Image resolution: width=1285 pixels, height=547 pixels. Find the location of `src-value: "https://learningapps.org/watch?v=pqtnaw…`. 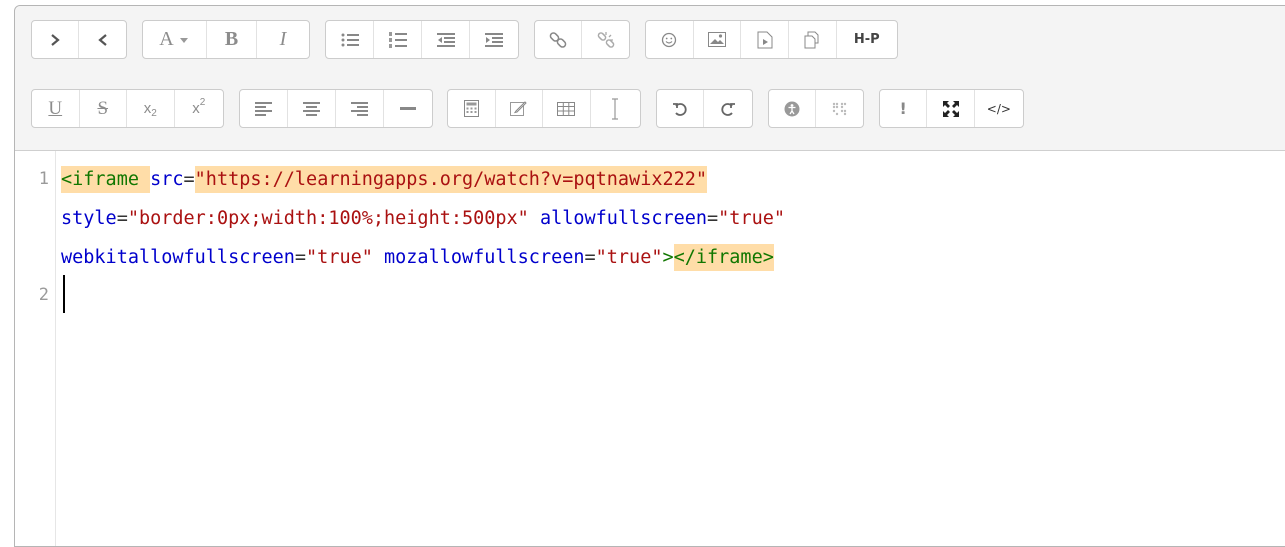

src-value: "https://learningapps.org/watch?v=pqtnaw… is located at coordinates (451, 179).